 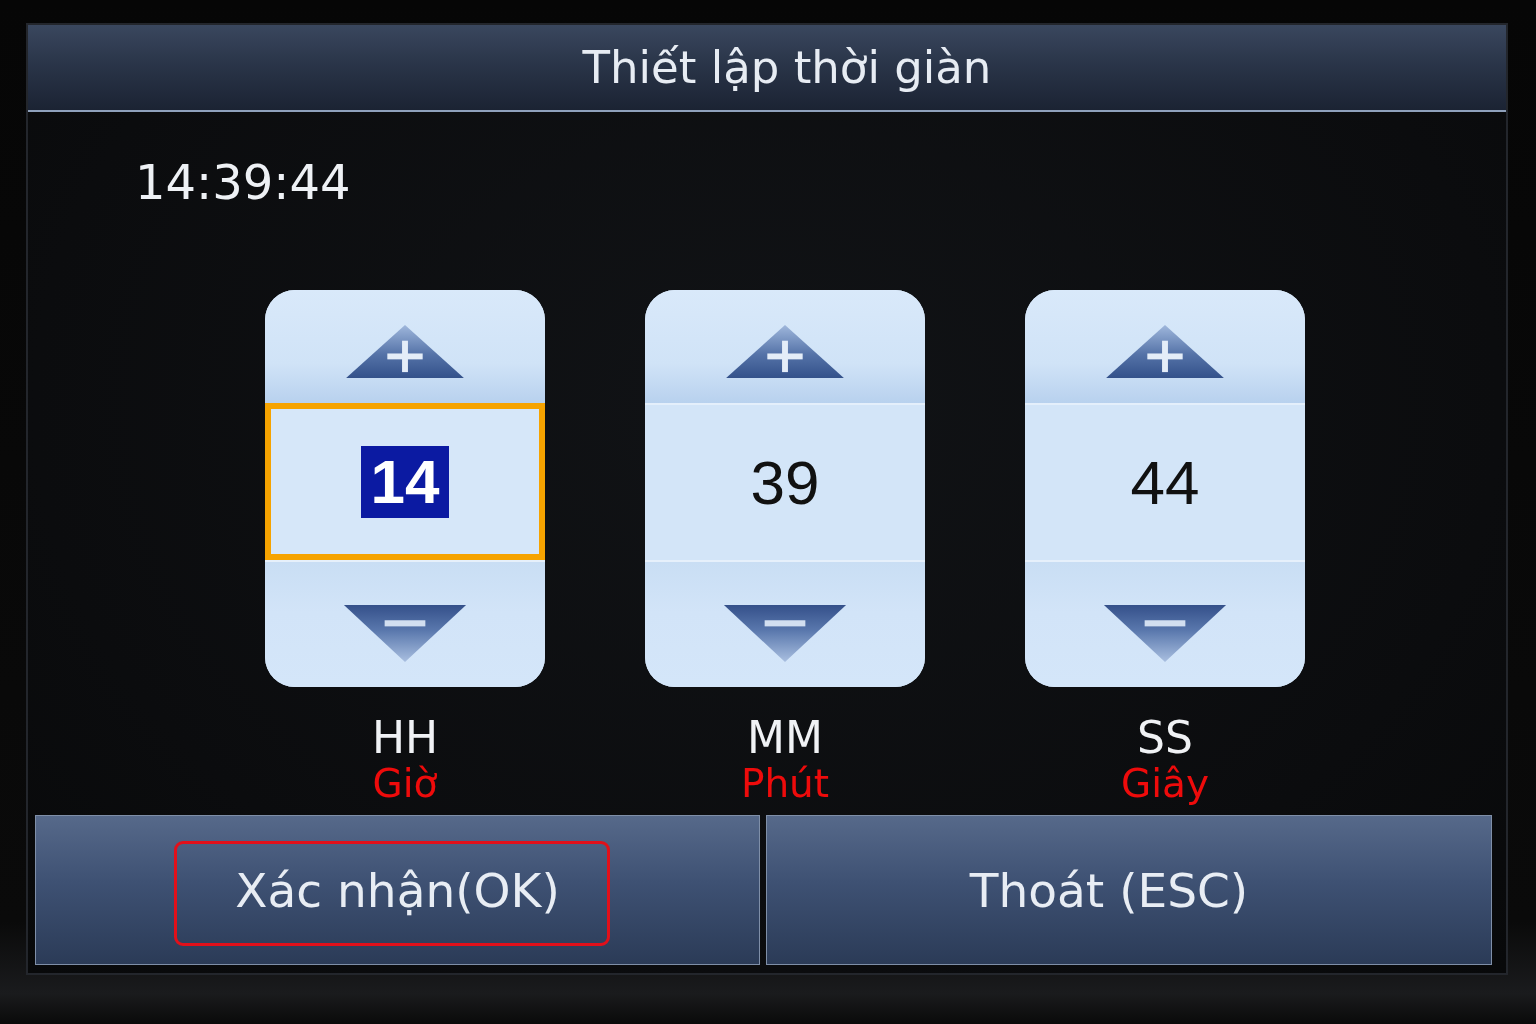 I want to click on exit-button: Thoát (ESC), so click(x=1129, y=890).